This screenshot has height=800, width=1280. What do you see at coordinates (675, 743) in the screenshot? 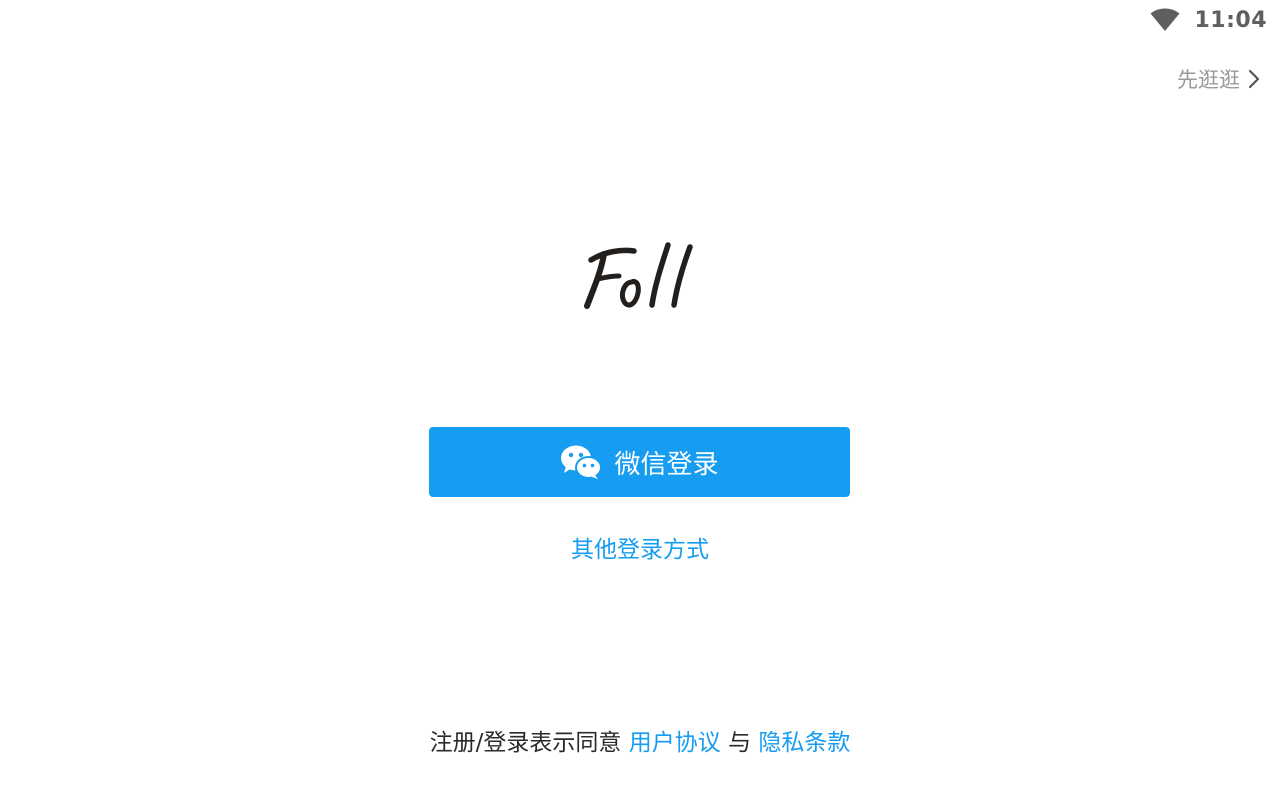
I see `user-agreement-link: 用户协议` at bounding box center [675, 743].